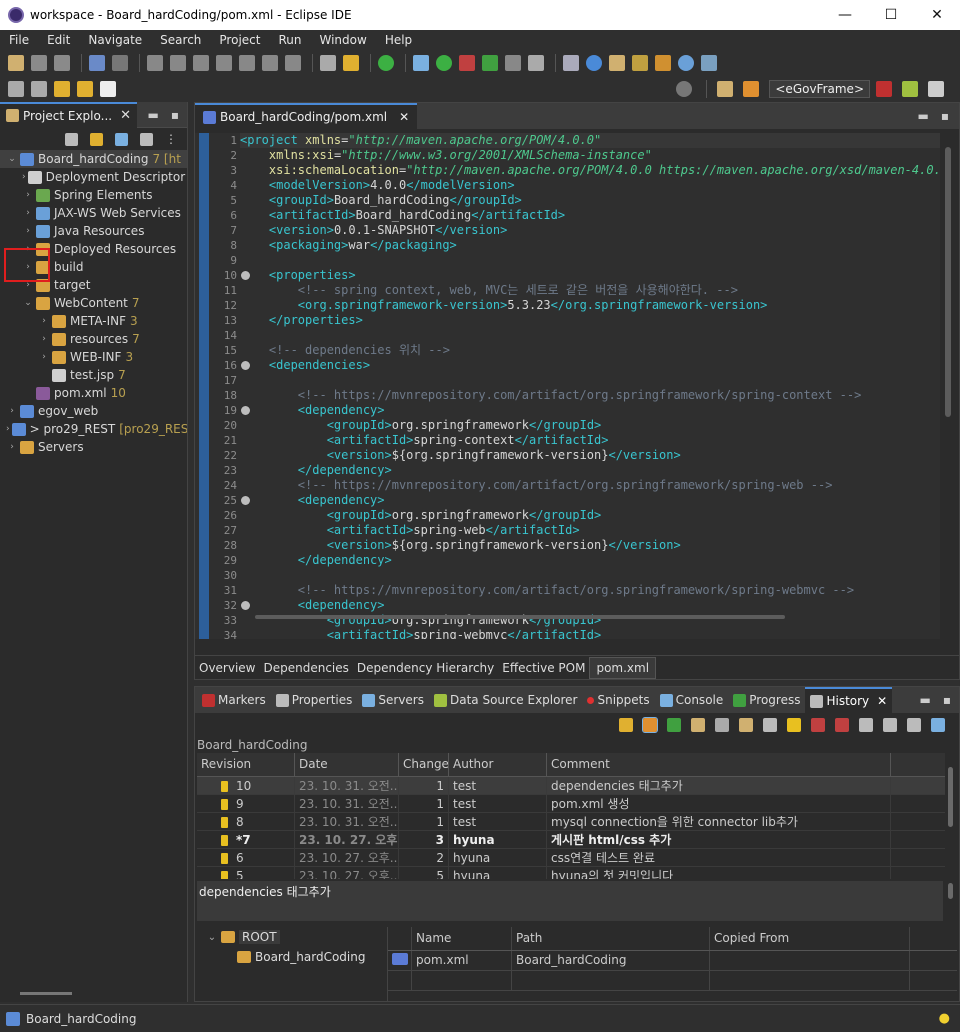 This screenshot has width=960, height=1032. Describe the element at coordinates (347, 764) in the screenshot. I see `column-date: Date` at that location.